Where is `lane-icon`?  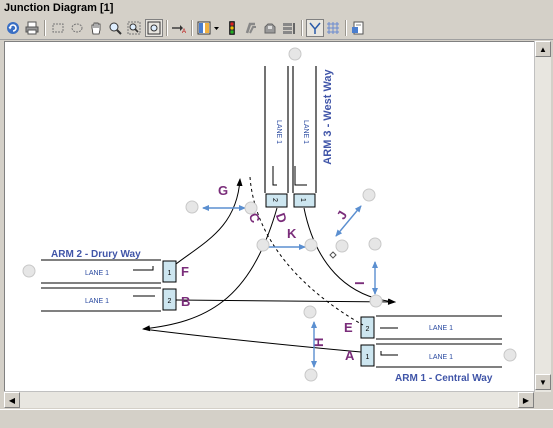 lane-icon is located at coordinates (289, 28).